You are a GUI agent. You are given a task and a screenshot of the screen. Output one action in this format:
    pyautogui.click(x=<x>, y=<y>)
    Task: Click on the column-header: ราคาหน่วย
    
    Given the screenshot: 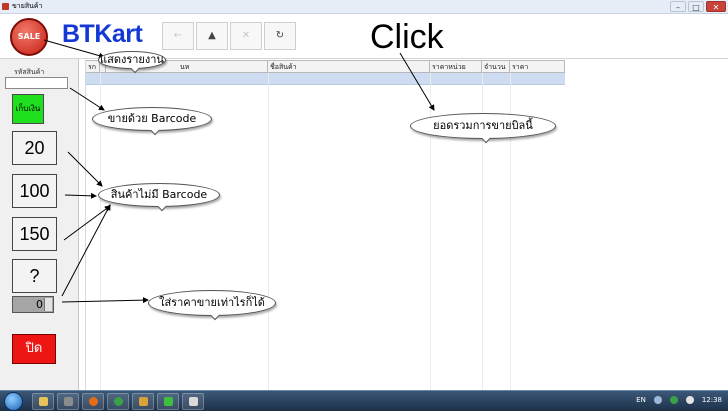 What is the action you would take?
    pyautogui.click(x=456, y=67)
    